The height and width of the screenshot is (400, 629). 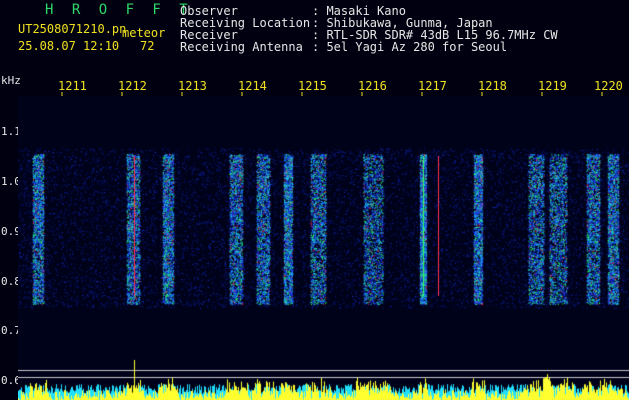 I want to click on x-tick-1216: 1216, so click(x=372, y=86).